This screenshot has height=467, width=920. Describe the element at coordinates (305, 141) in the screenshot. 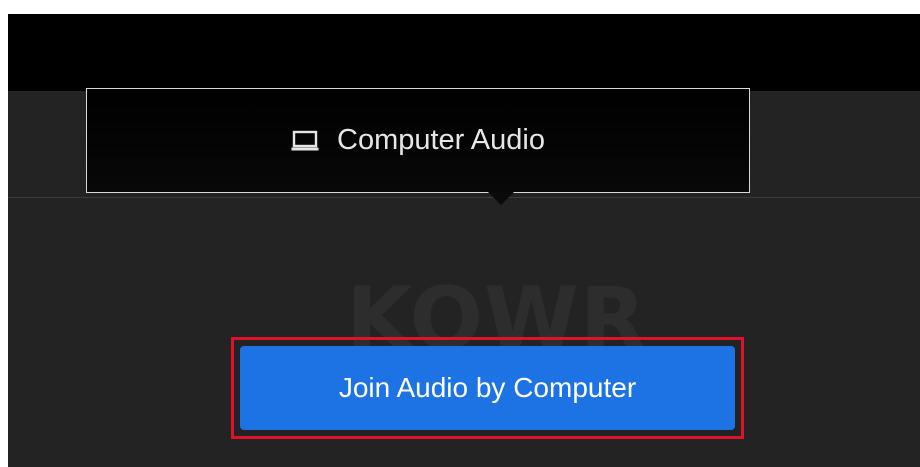

I see `computer-icon` at that location.